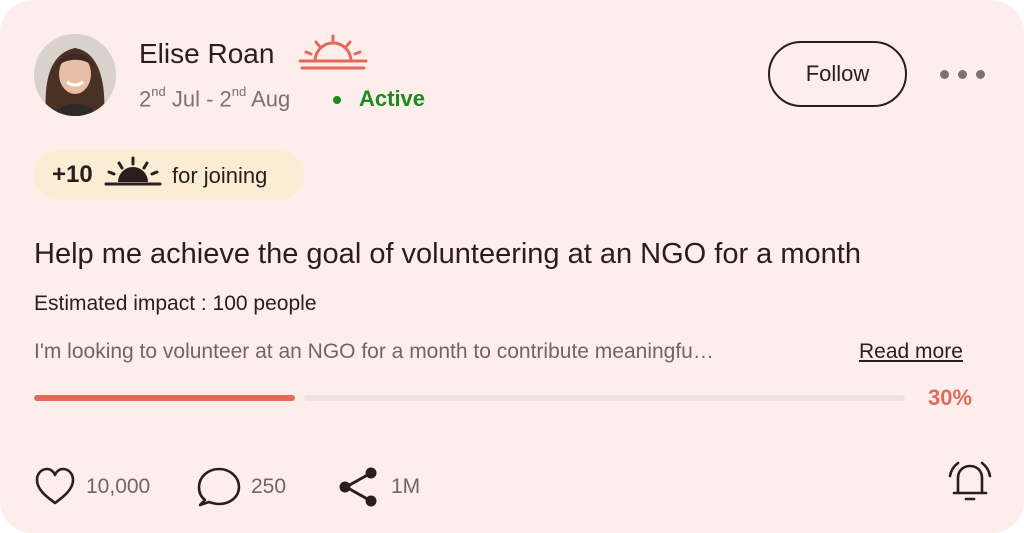  I want to click on share-stat: 1M, so click(378, 487).